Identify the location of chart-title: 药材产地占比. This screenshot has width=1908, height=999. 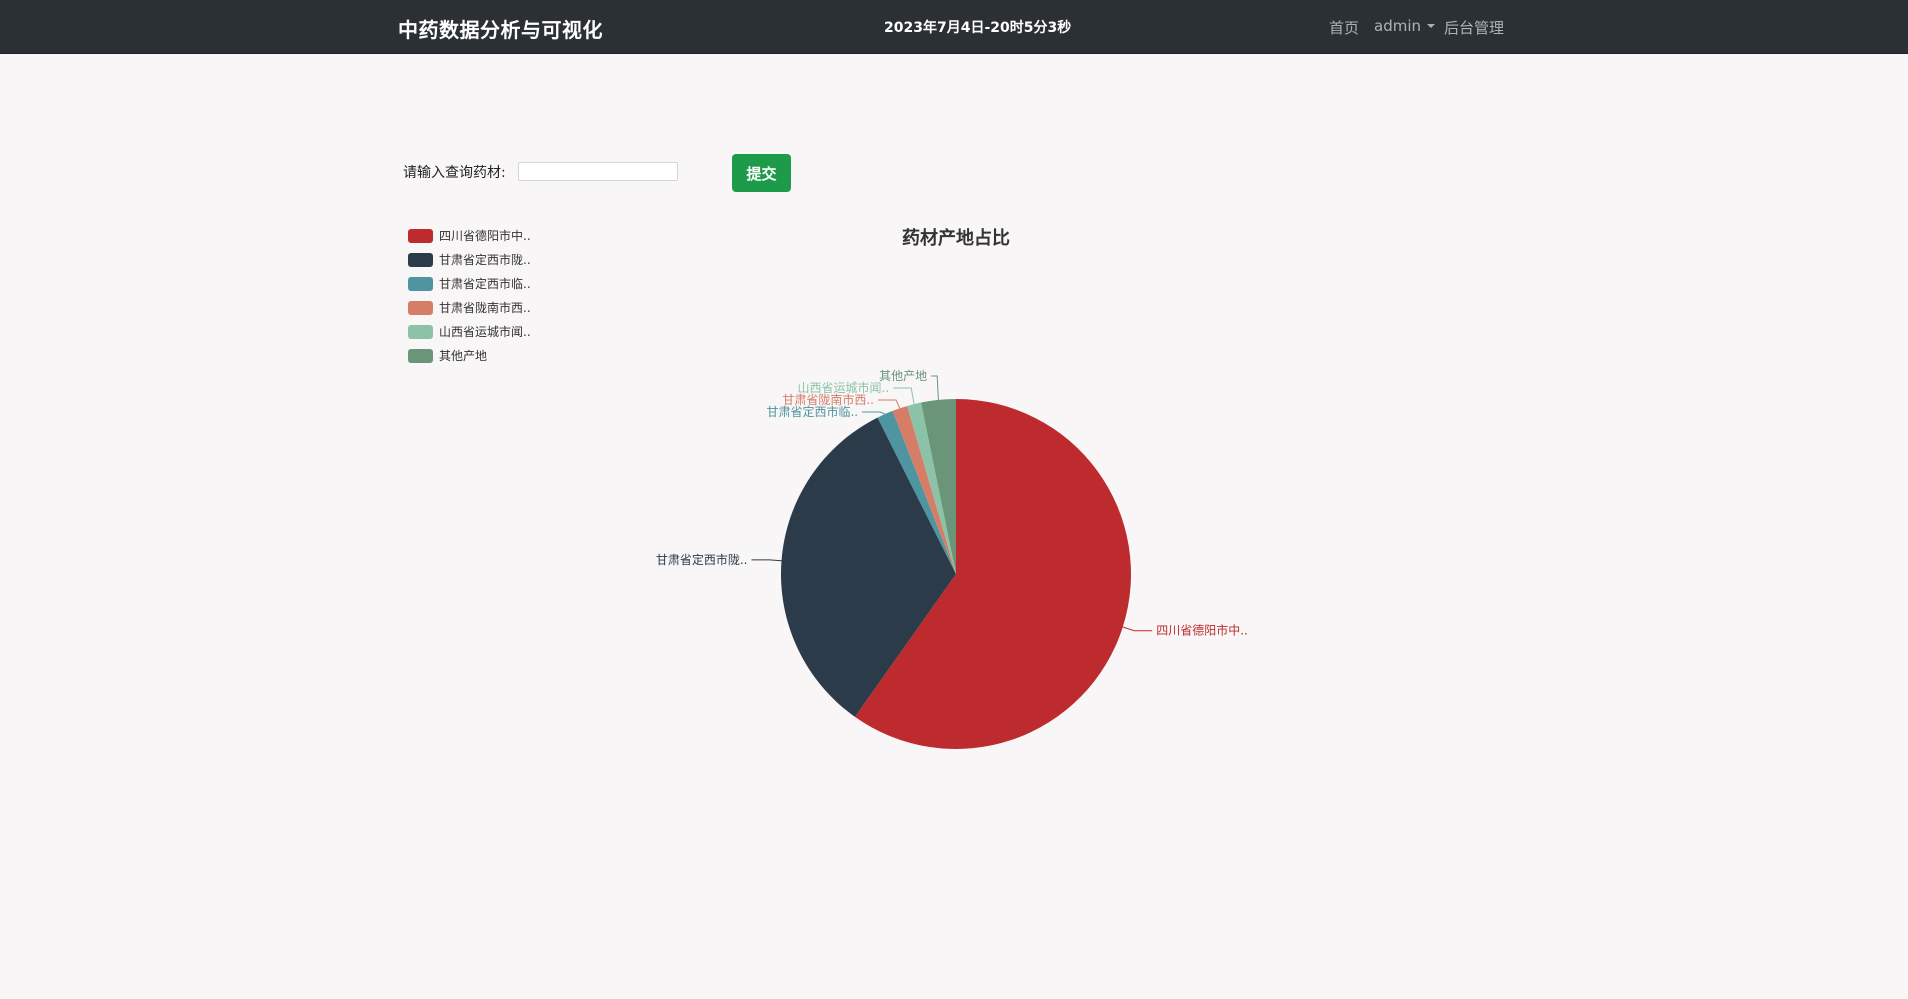
(956, 238).